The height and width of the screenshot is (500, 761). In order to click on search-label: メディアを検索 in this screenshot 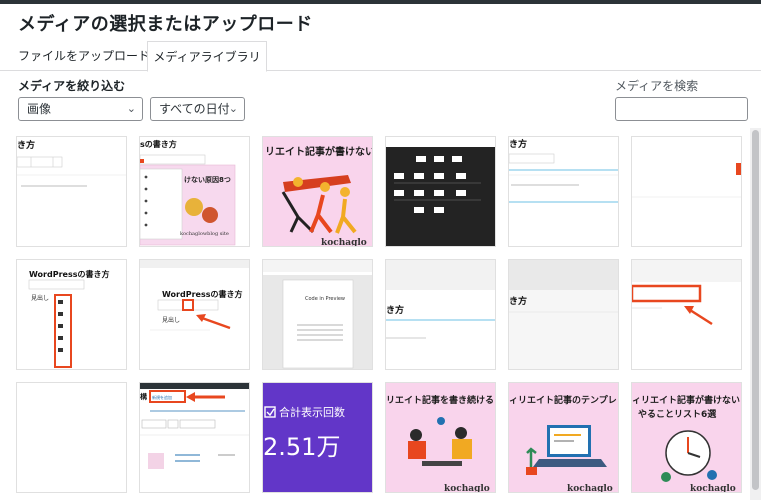, I will do `click(657, 86)`.